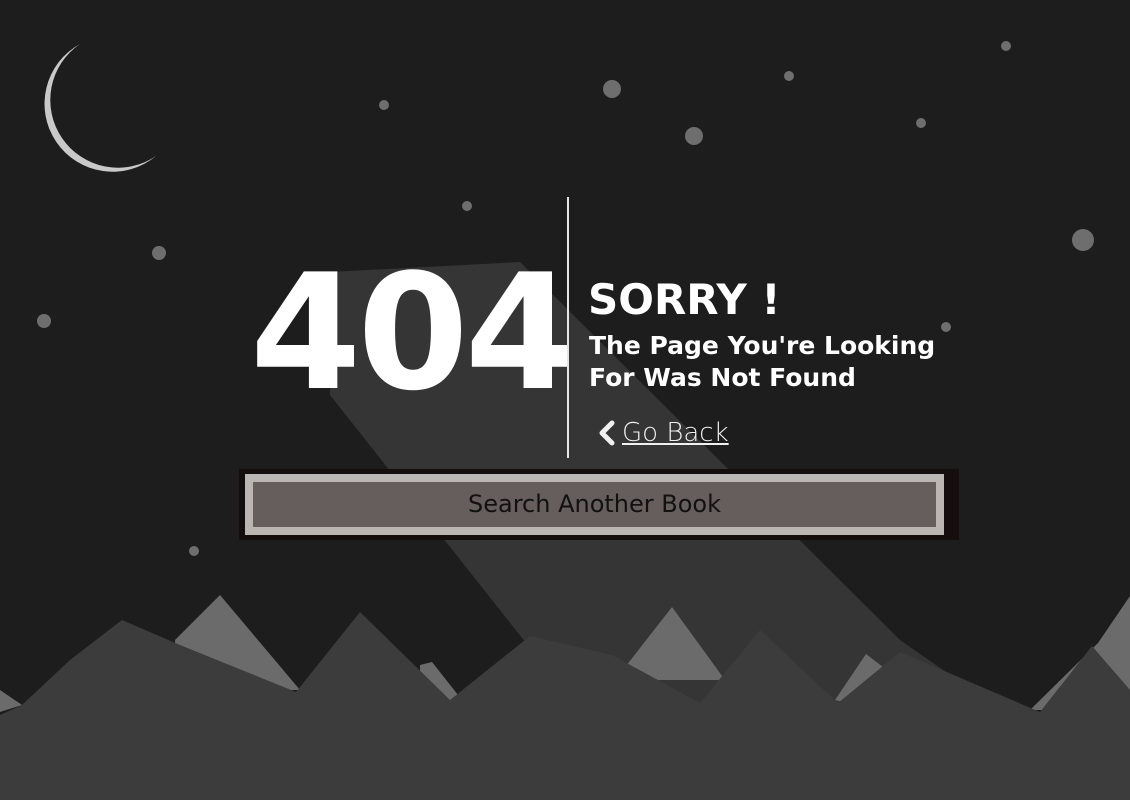 The height and width of the screenshot is (800, 1130). What do you see at coordinates (413, 332) in the screenshot?
I see `error-code: 404` at bounding box center [413, 332].